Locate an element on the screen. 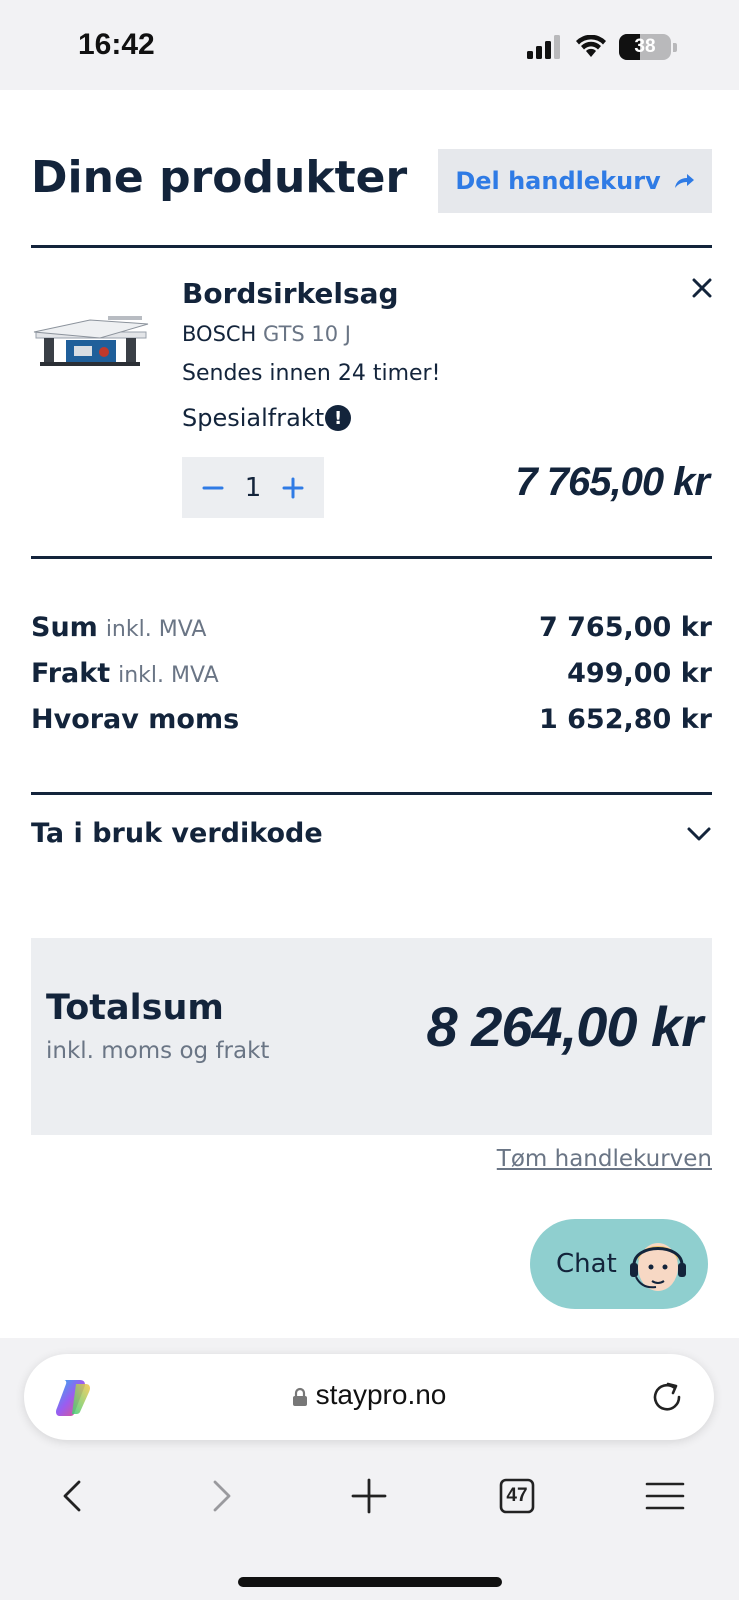 The height and width of the screenshot is (1600, 739). minus-icon is located at coordinates (213, 487).